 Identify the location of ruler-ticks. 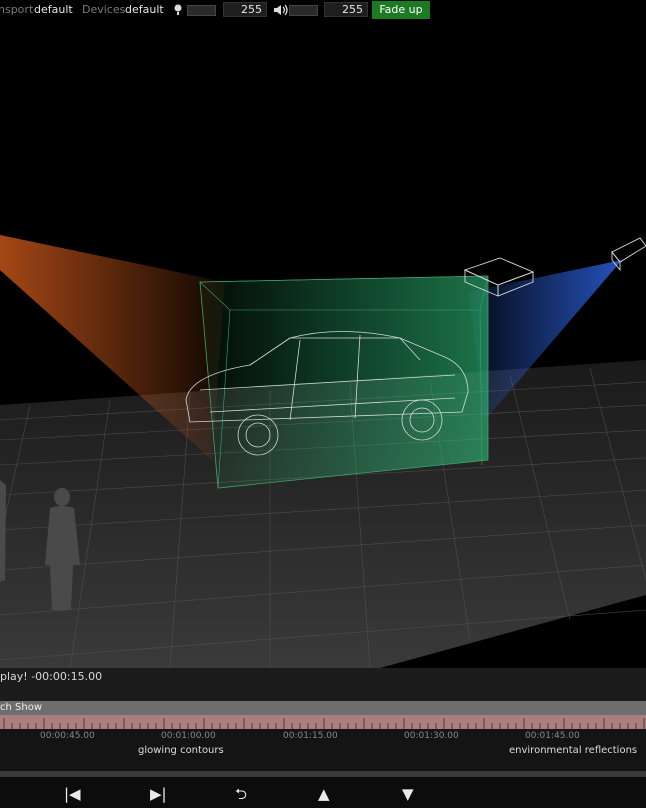
(324, 724).